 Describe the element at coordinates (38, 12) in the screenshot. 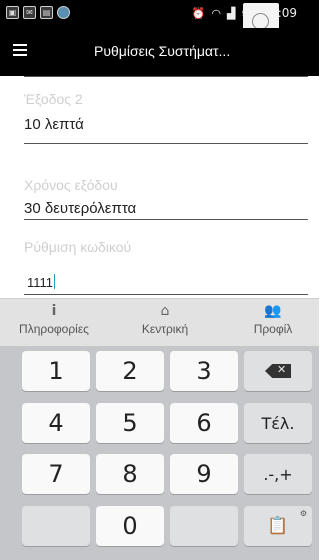

I see `notification-icons: ▣ ✉ ▤` at that location.